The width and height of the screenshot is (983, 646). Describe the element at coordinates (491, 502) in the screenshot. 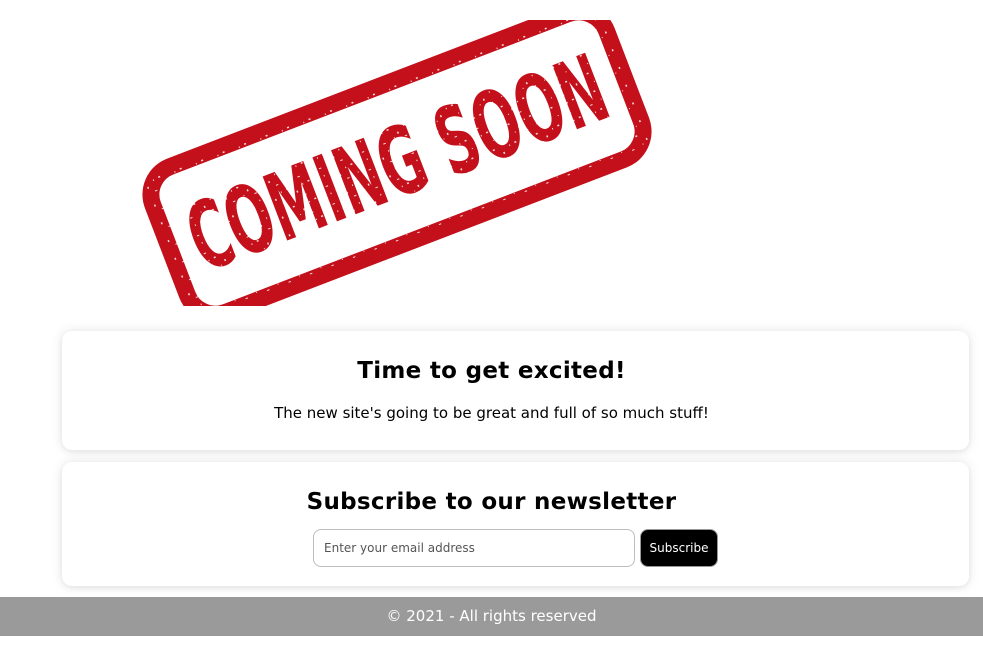

I see `newsletter-title: Subscribe to our newsletter` at that location.